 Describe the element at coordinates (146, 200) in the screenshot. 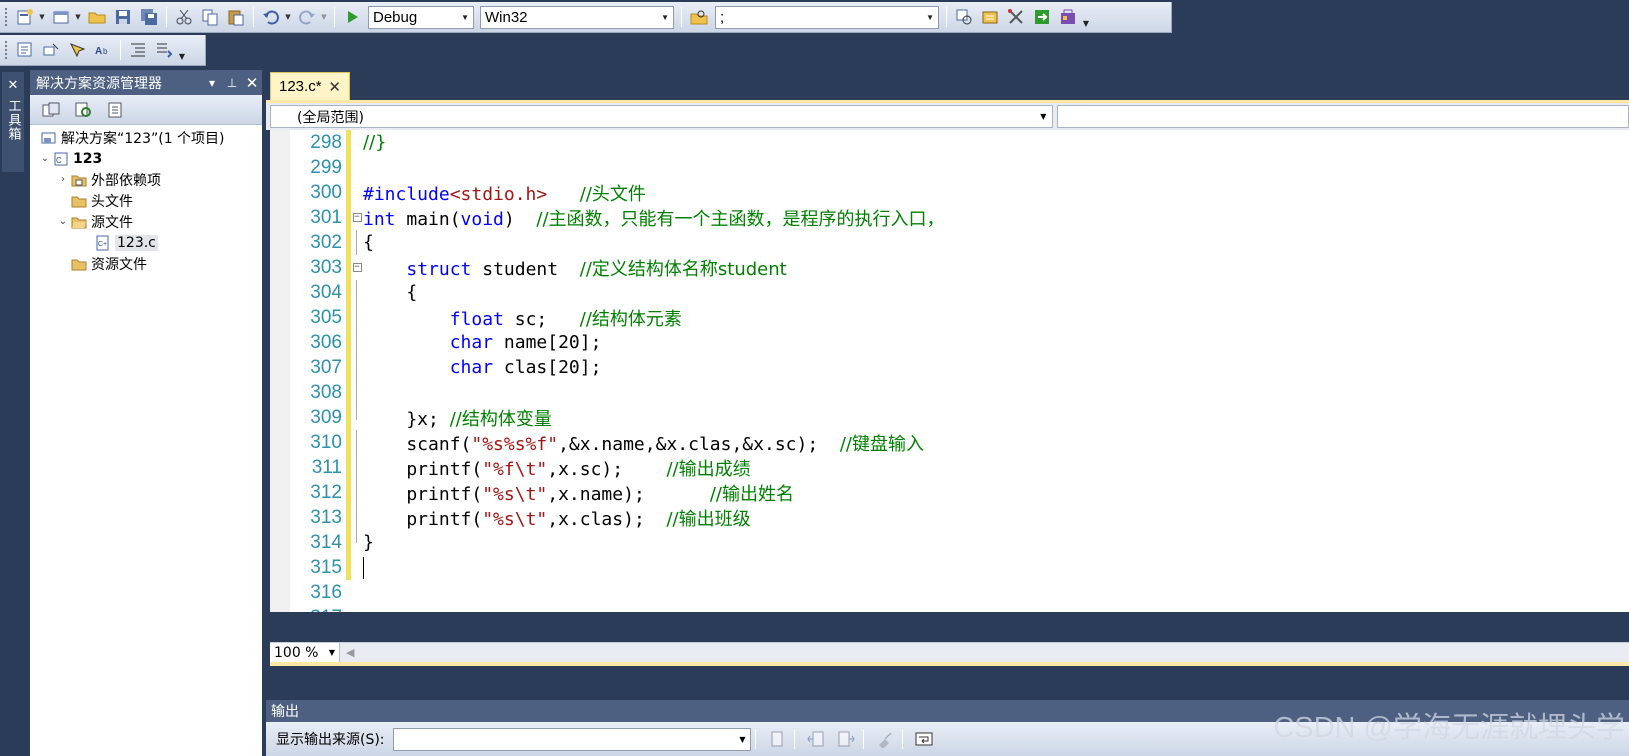

I see `tree-node-header-files: 头文件` at that location.